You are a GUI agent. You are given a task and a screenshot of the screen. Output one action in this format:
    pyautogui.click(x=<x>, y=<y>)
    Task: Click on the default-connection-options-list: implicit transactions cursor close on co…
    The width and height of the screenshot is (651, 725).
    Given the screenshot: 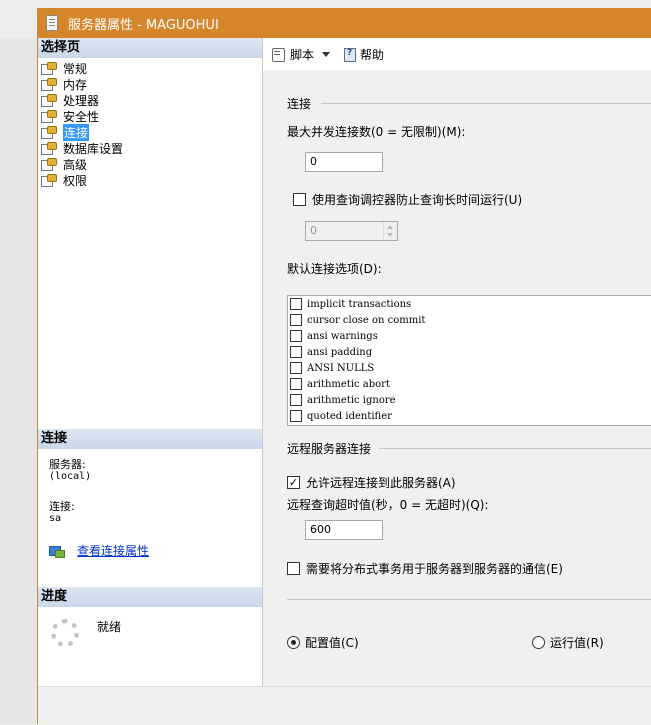 What is the action you would take?
    pyautogui.click(x=469, y=360)
    